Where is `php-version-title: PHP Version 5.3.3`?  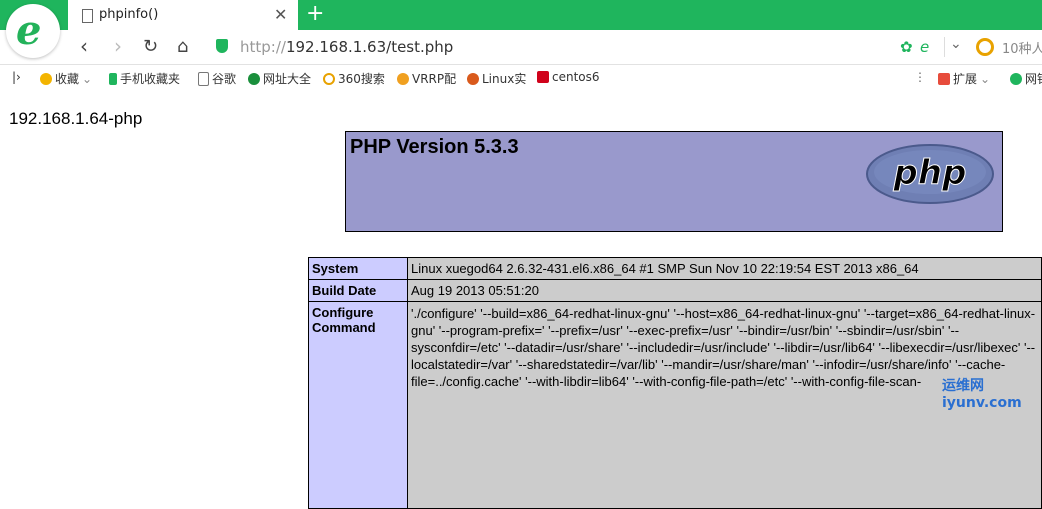
php-version-title: PHP Version 5.3.3 is located at coordinates (434, 147).